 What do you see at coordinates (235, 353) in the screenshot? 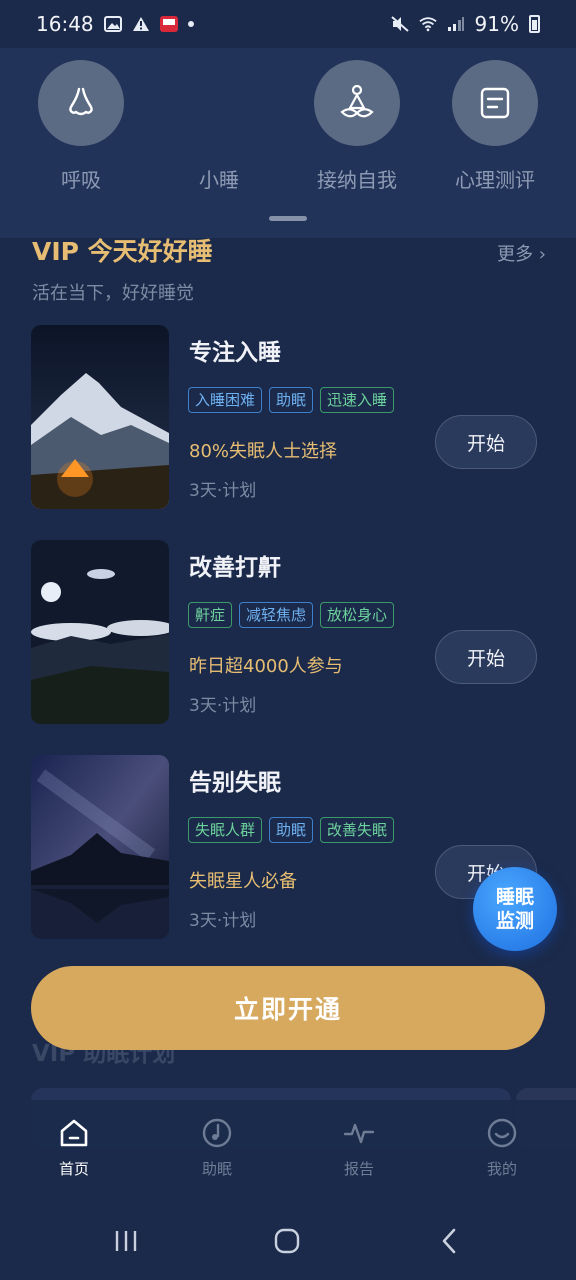
I see `card-title: 专注入睡` at bounding box center [235, 353].